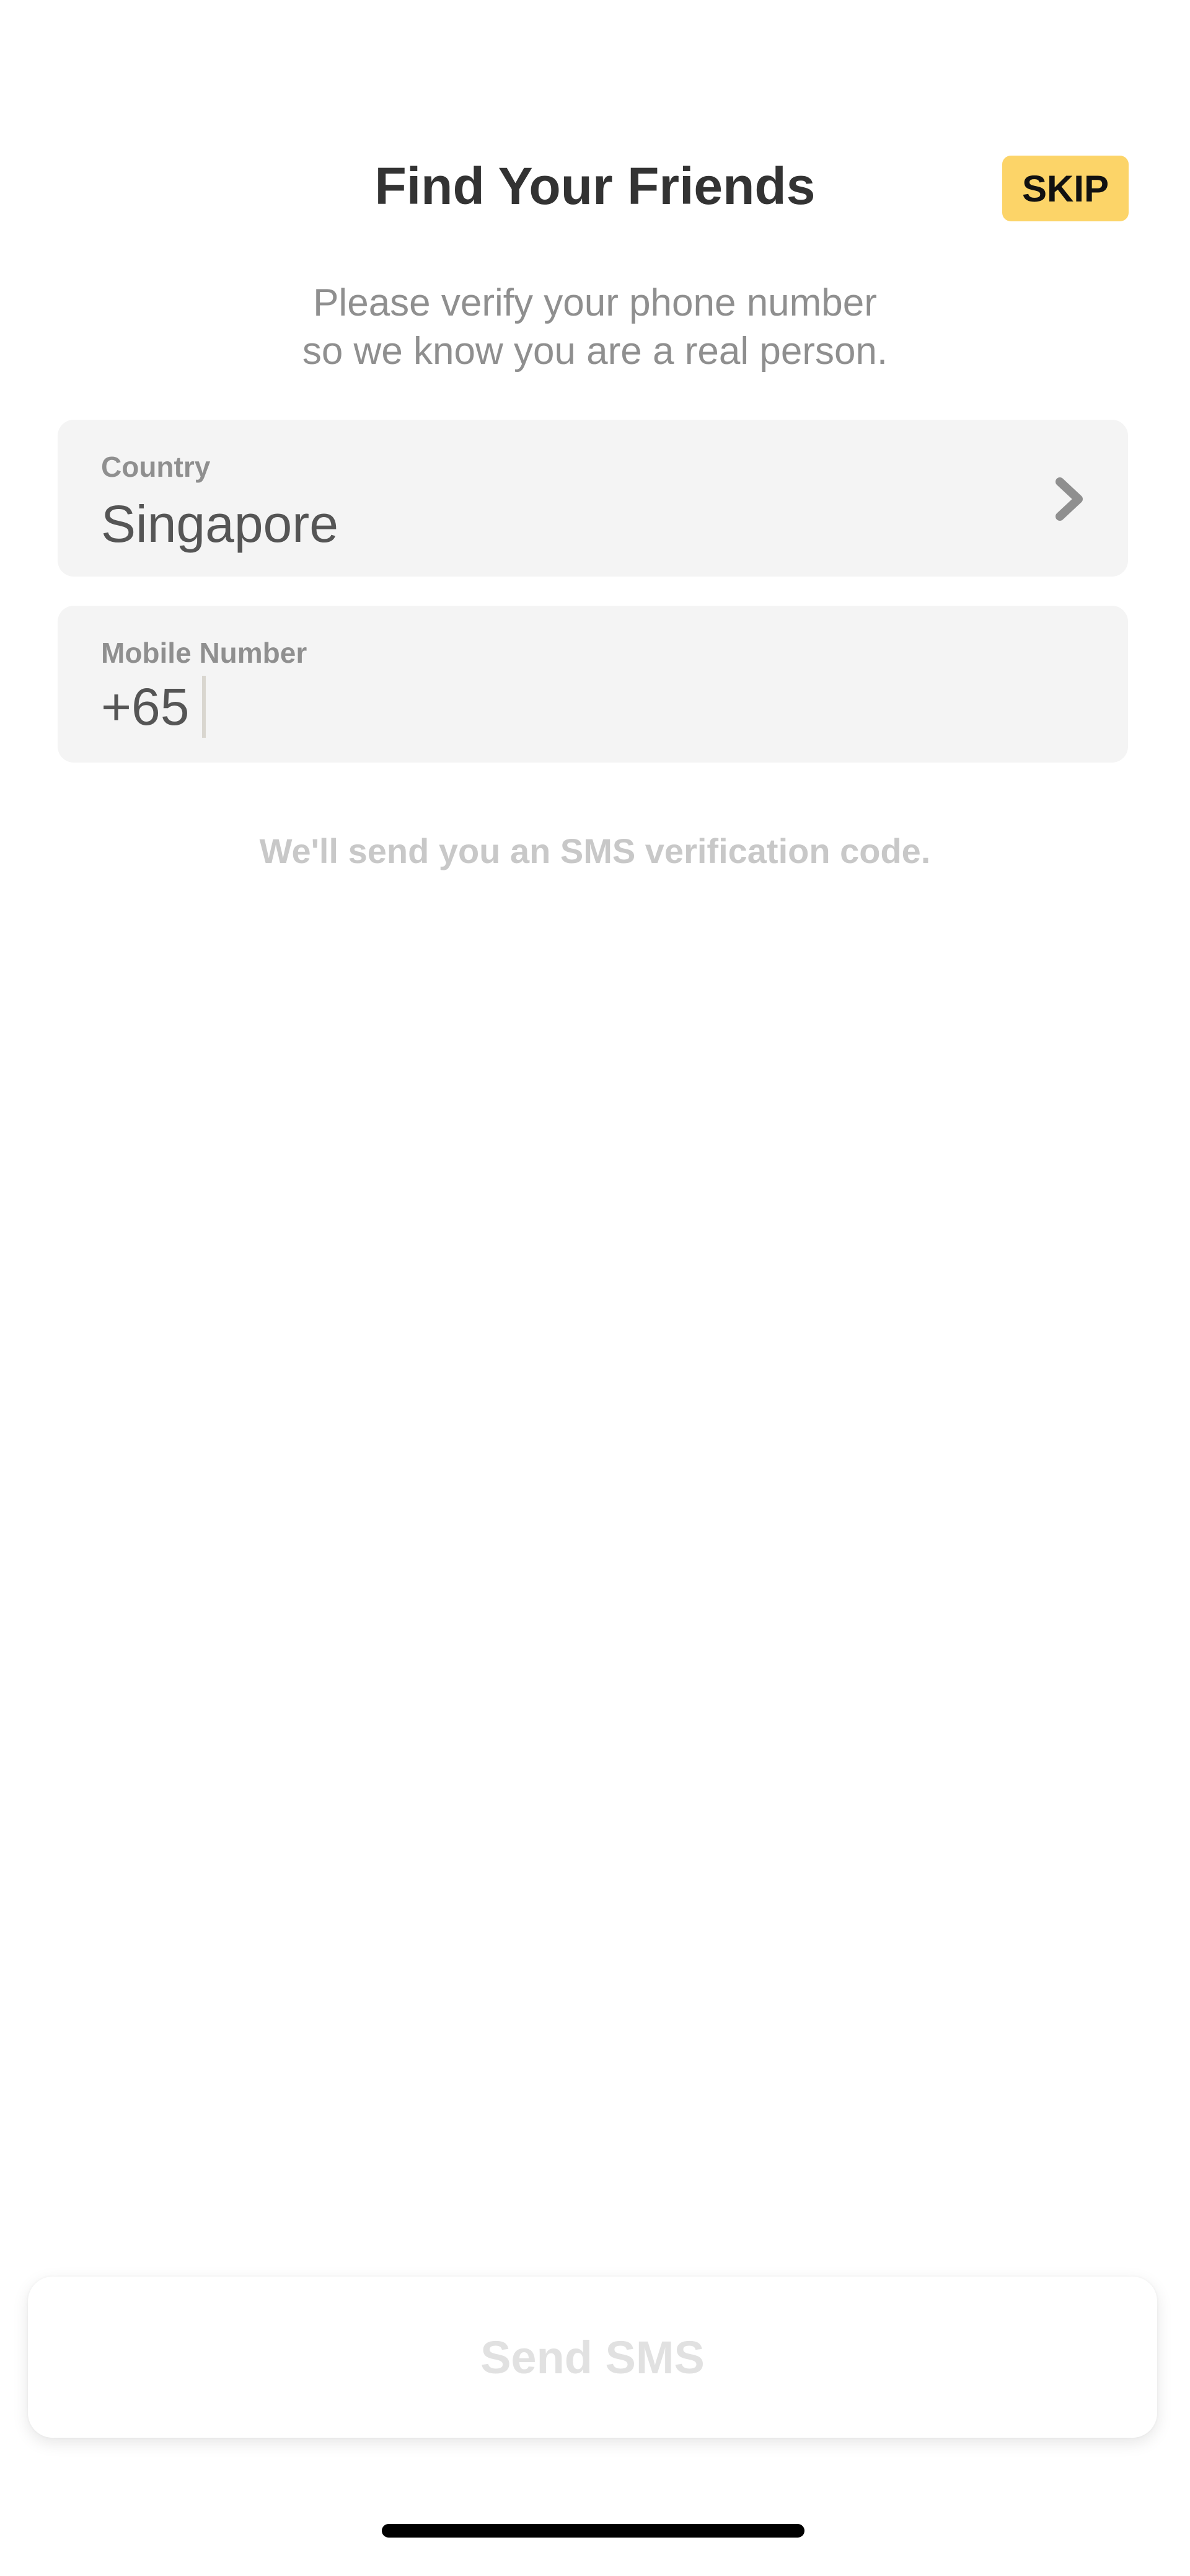 The height and width of the screenshot is (2576, 1190). Describe the element at coordinates (666, 707) in the screenshot. I see `mobile-number-input` at that location.